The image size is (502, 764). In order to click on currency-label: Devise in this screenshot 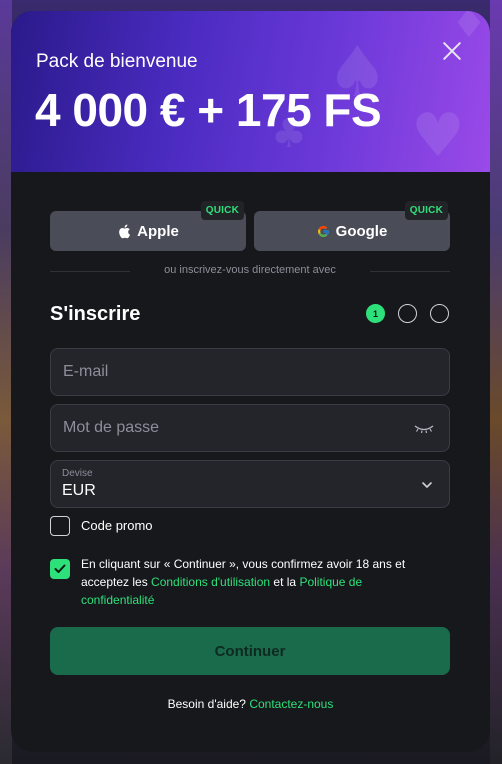, I will do `click(77, 473)`.